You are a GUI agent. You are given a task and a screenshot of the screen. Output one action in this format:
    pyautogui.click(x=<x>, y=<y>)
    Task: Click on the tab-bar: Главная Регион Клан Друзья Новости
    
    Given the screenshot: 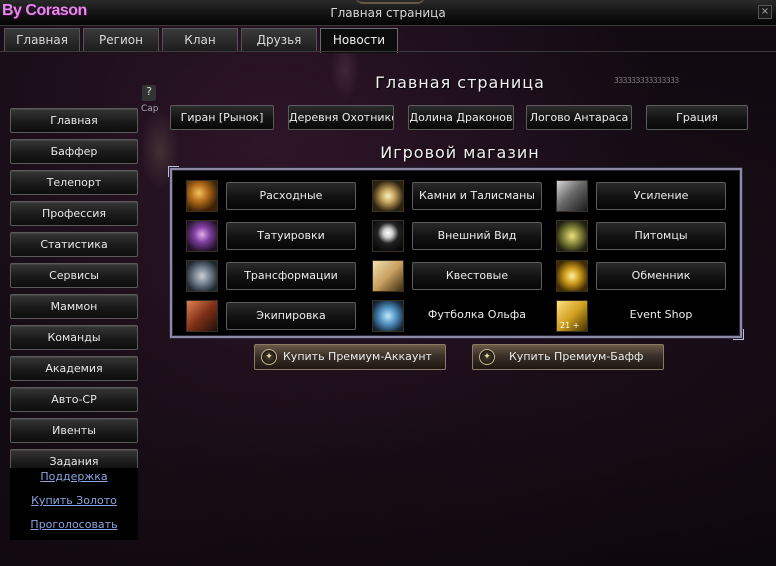 What is the action you would take?
    pyautogui.click(x=201, y=40)
    